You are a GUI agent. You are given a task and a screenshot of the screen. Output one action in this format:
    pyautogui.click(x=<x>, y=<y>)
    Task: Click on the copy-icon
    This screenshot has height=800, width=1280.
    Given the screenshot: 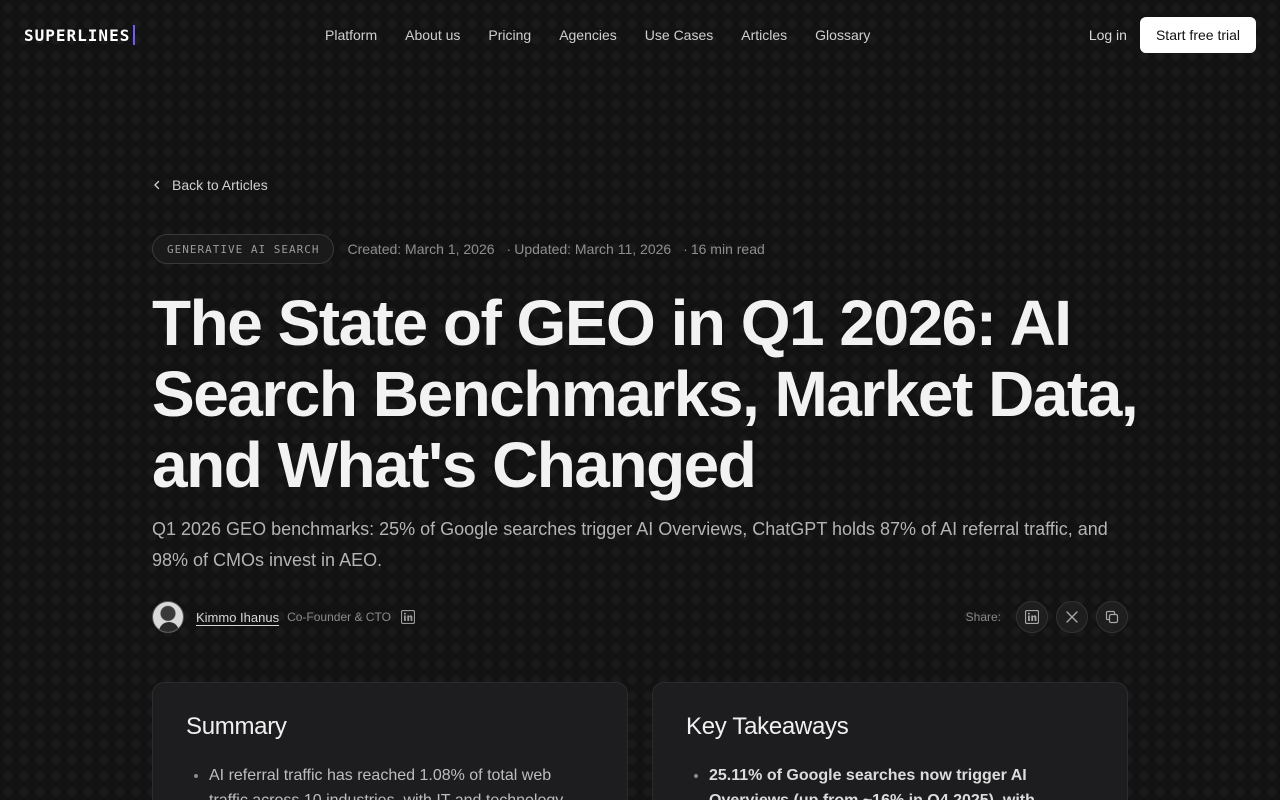 What is the action you would take?
    pyautogui.click(x=1112, y=617)
    